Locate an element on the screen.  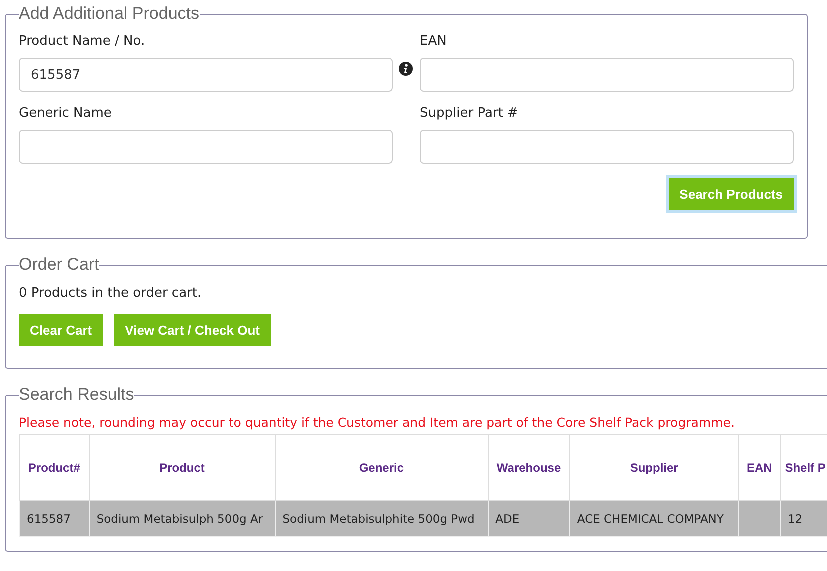
panel-title: Add Additional Products is located at coordinates (109, 14).